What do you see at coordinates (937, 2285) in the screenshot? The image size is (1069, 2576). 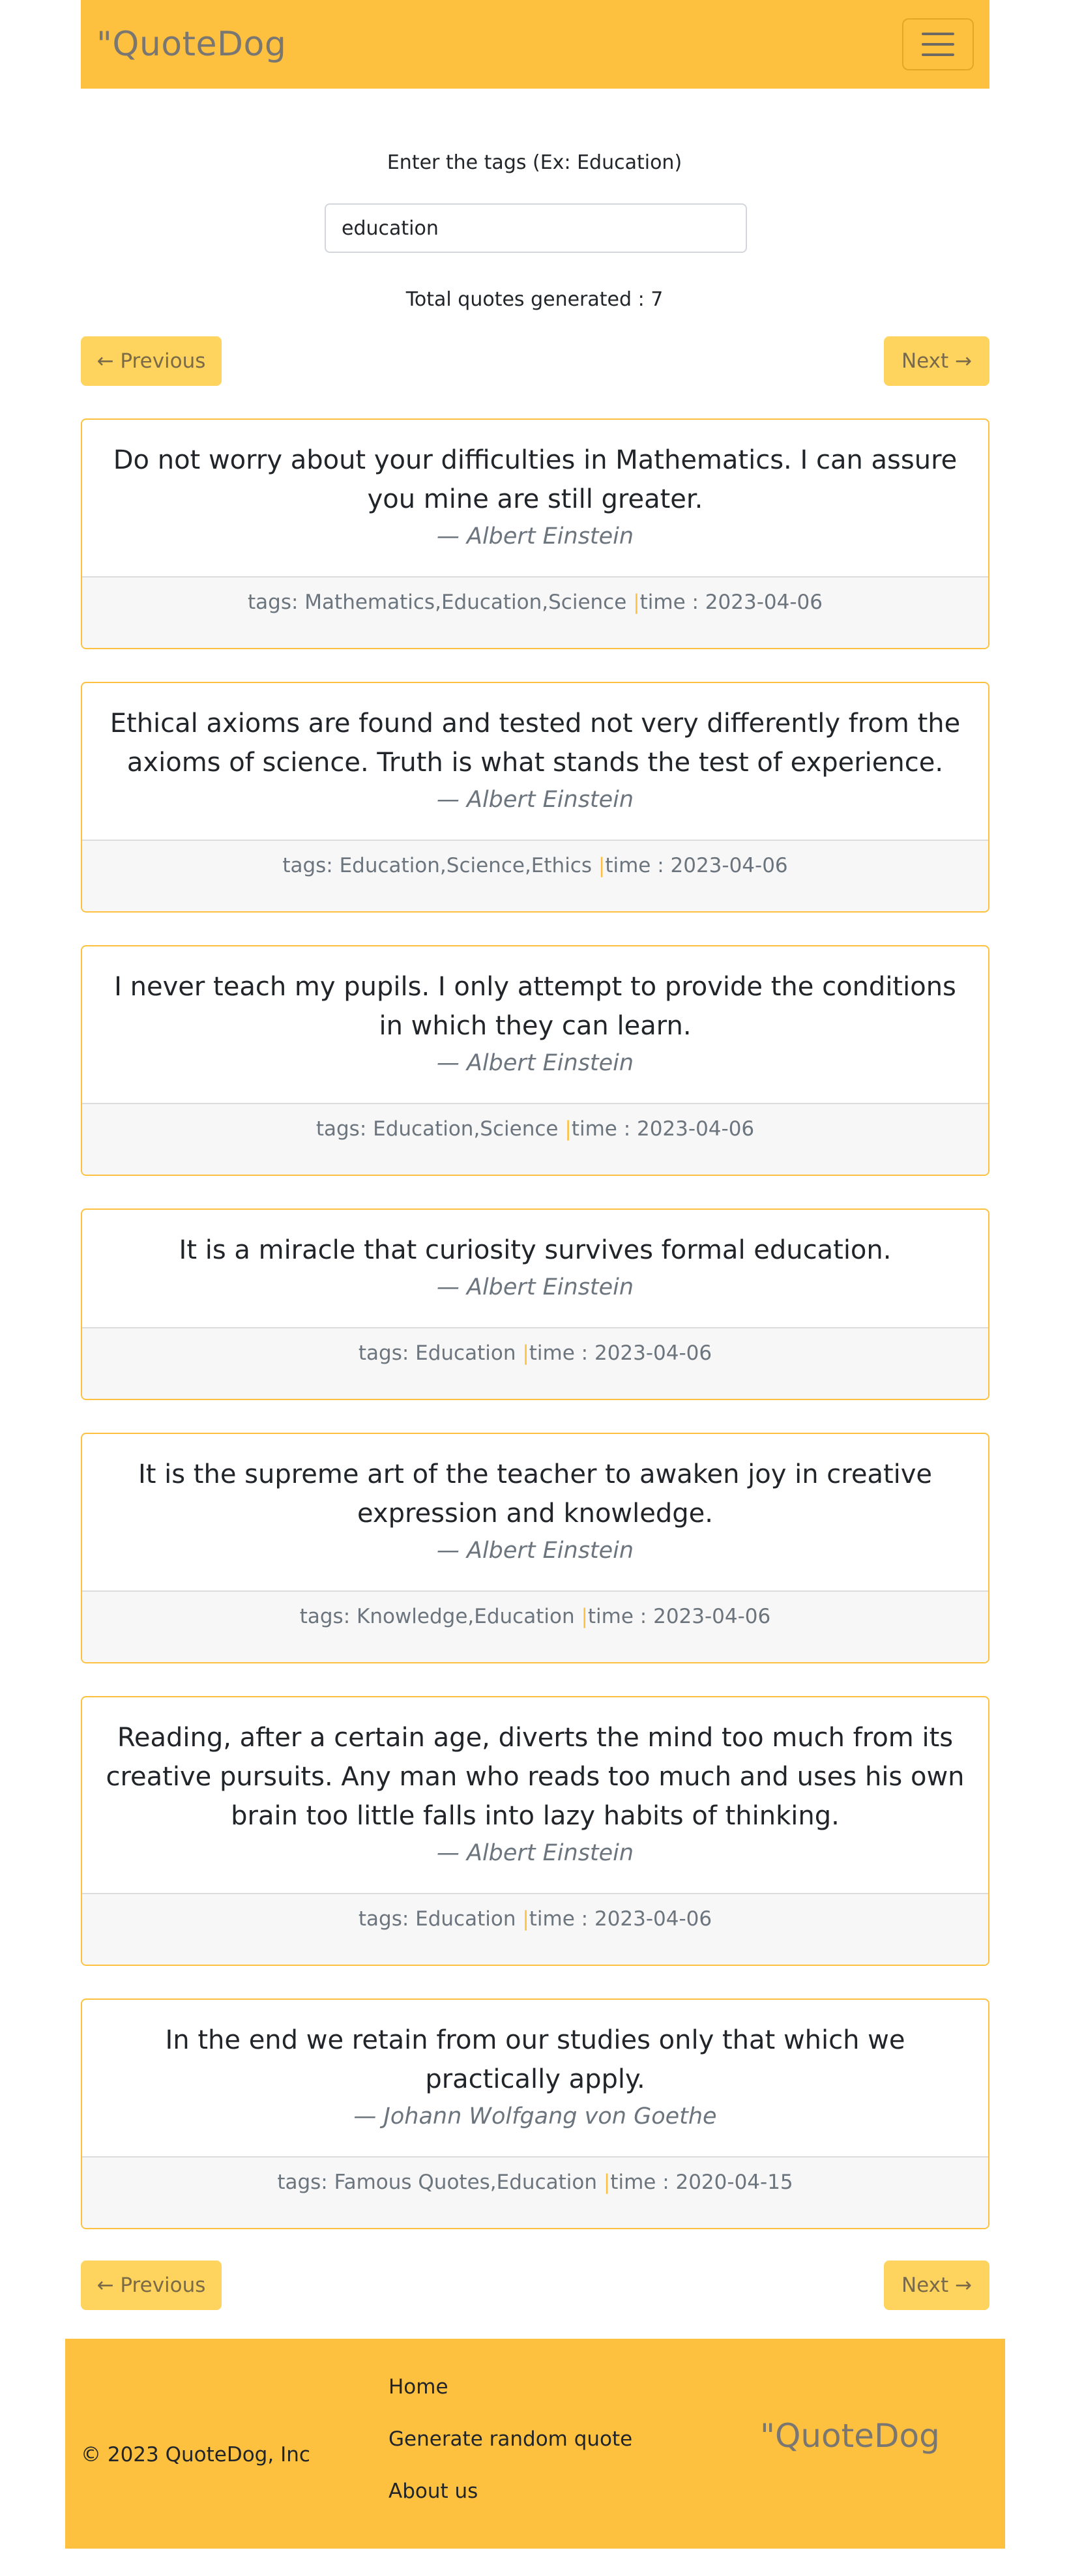 I see `next-button-bottom: Next →` at bounding box center [937, 2285].